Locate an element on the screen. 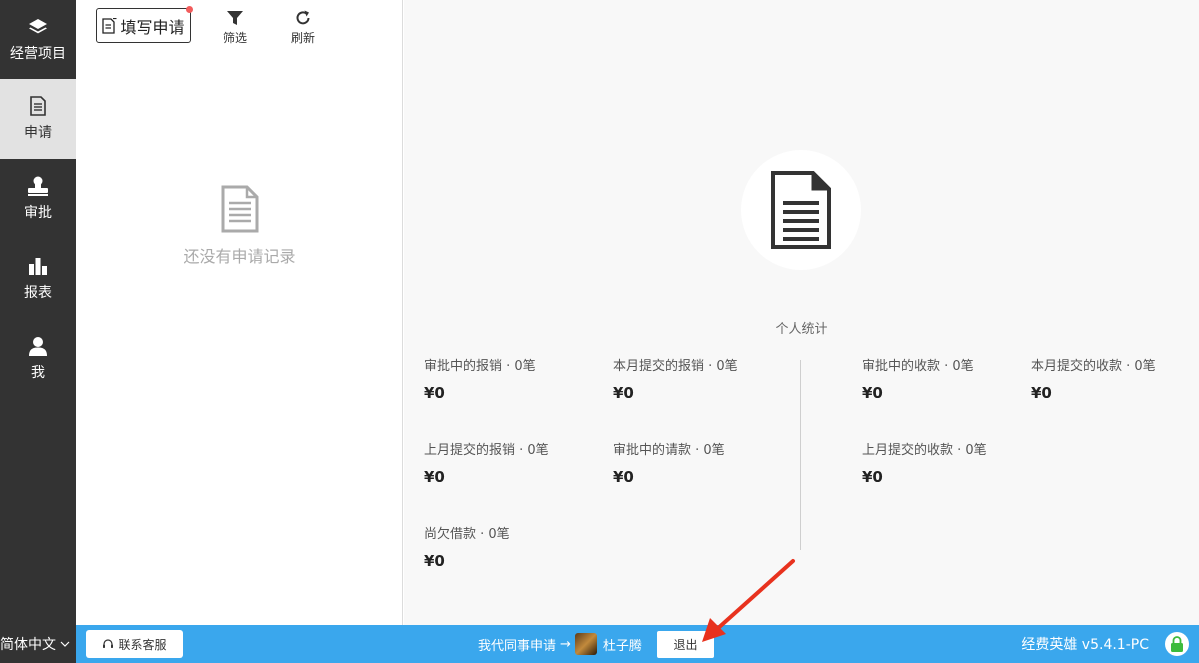 The image size is (1199, 663). version-label: 经费英雄 v5.4.1-PC is located at coordinates (1085, 645).